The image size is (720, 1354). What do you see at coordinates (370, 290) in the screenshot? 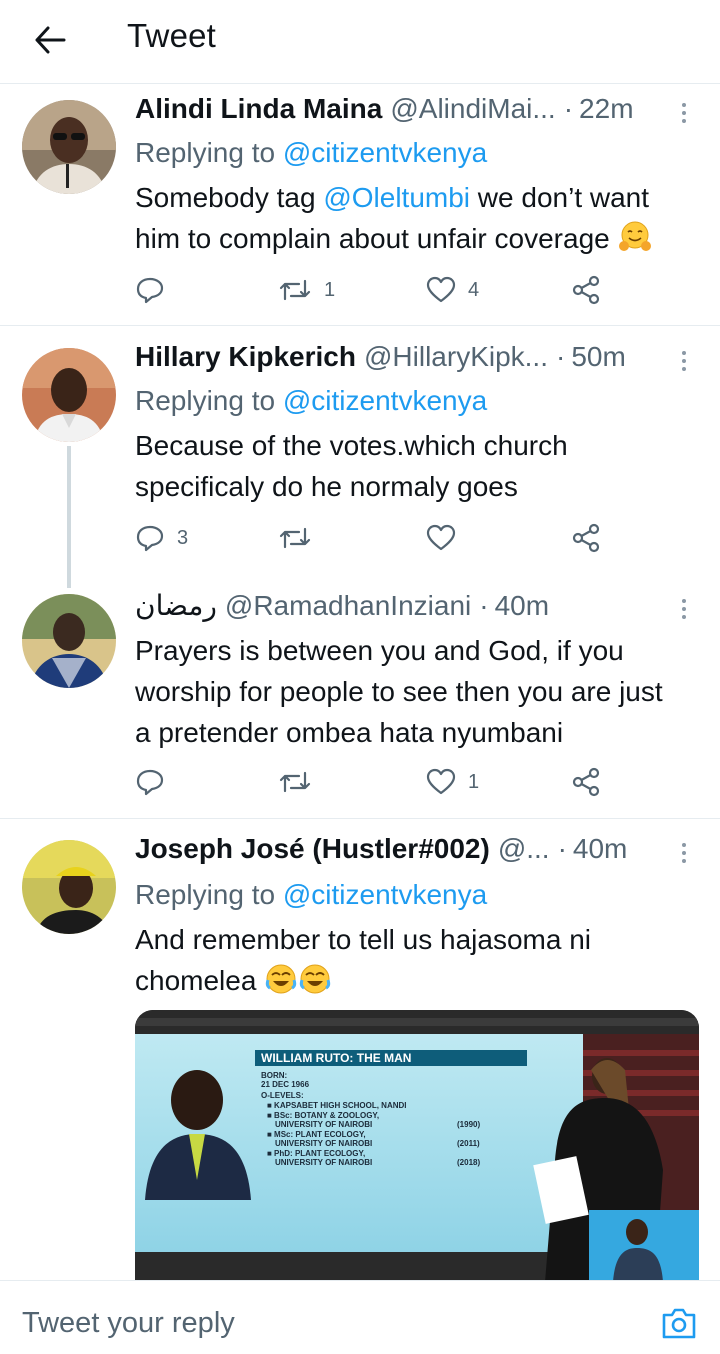
I see `tweet-actions: 1 4` at bounding box center [370, 290].